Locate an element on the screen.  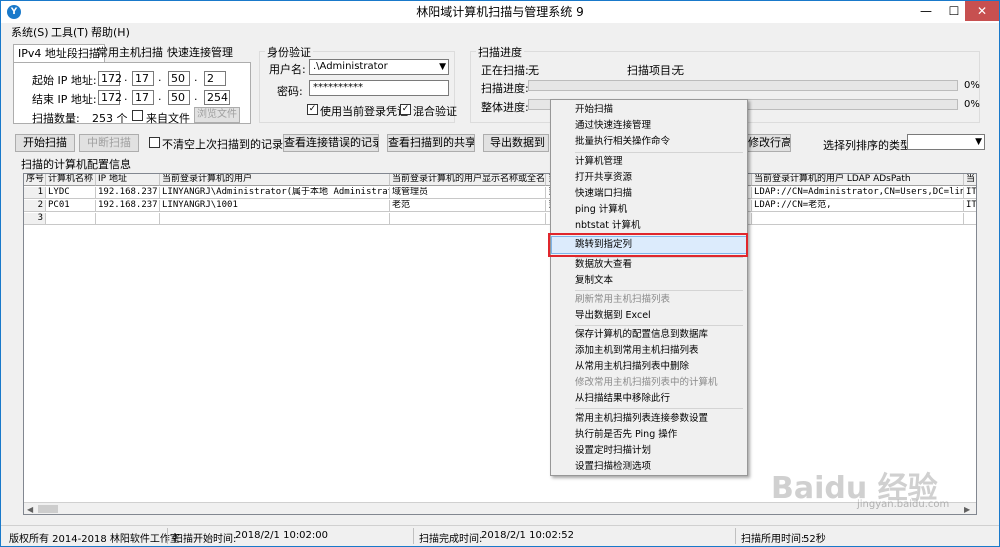
cell-ldap-path: LDAP://CN=老范, is located at coordinates (858, 206).